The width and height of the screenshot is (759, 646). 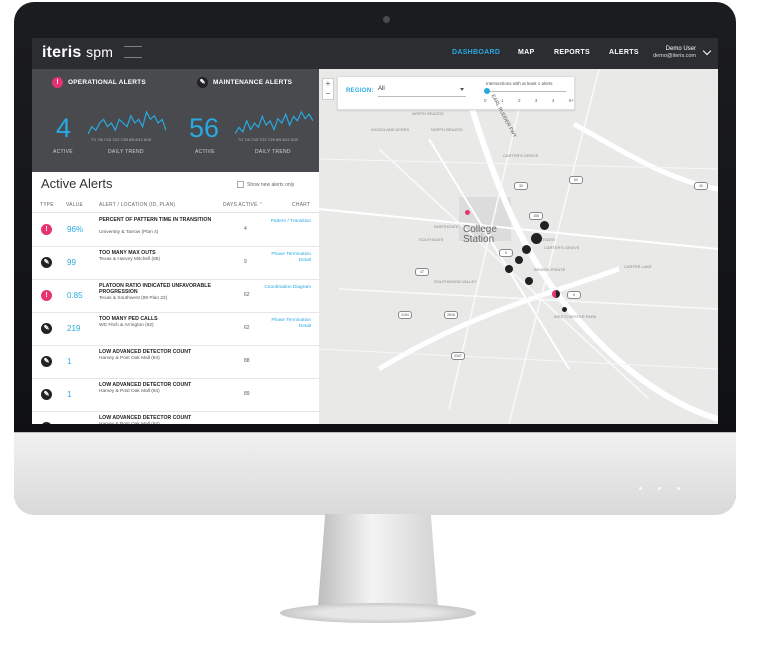 I want to click on map-label: NORTH BRAZOS, so click(x=428, y=113).